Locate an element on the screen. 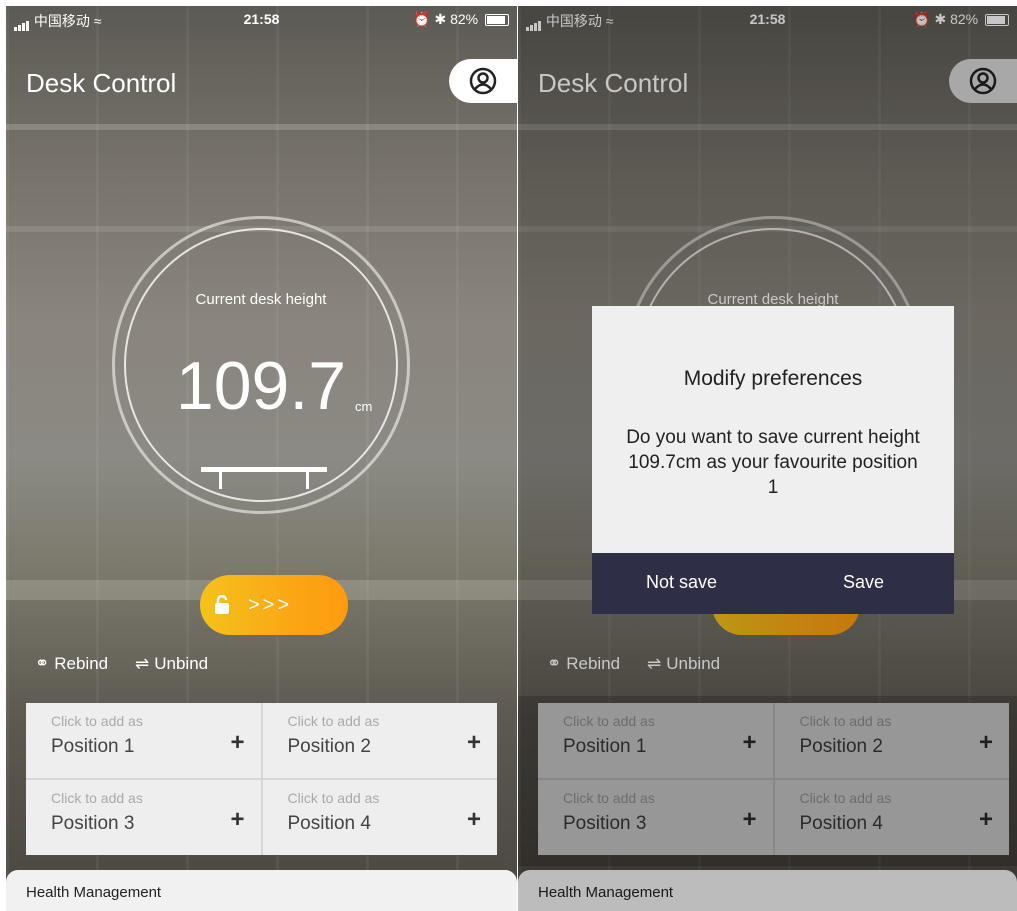 The height and width of the screenshot is (911, 1017). position-4-tile: Click to add as Position 4 + is located at coordinates (379, 817).